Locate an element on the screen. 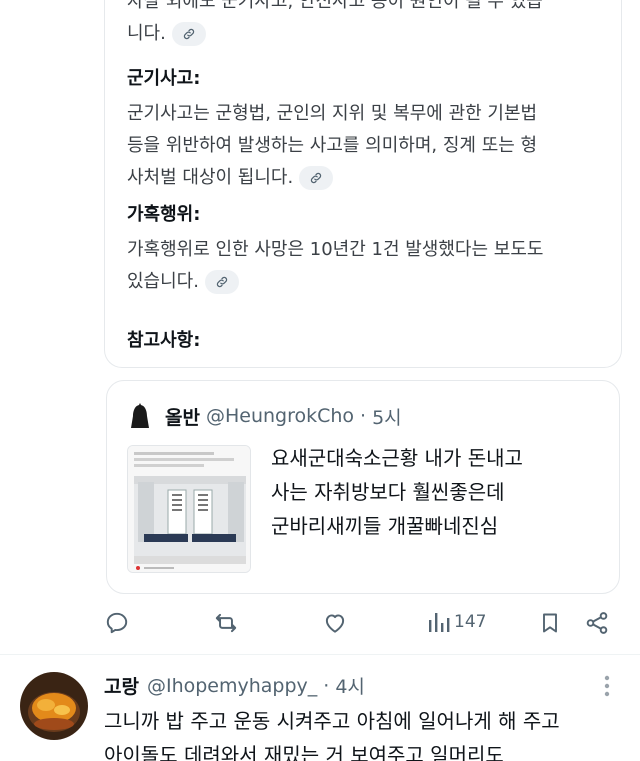 The width and height of the screenshot is (640, 761). views-button: 147 is located at coordinates (457, 622).